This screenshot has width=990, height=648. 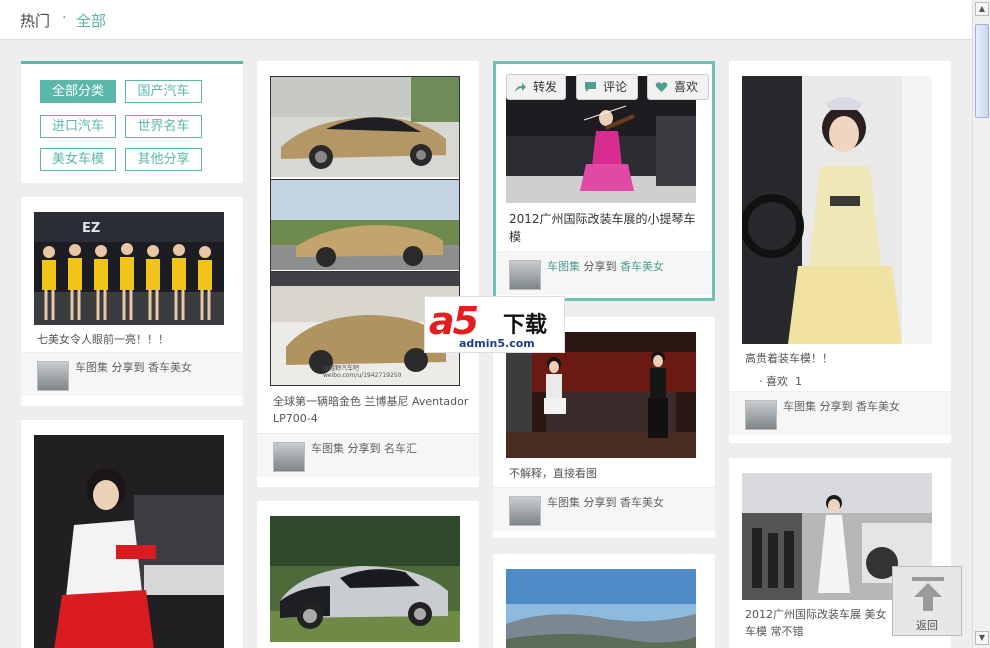 I want to click on forward-icon, so click(x=520, y=87).